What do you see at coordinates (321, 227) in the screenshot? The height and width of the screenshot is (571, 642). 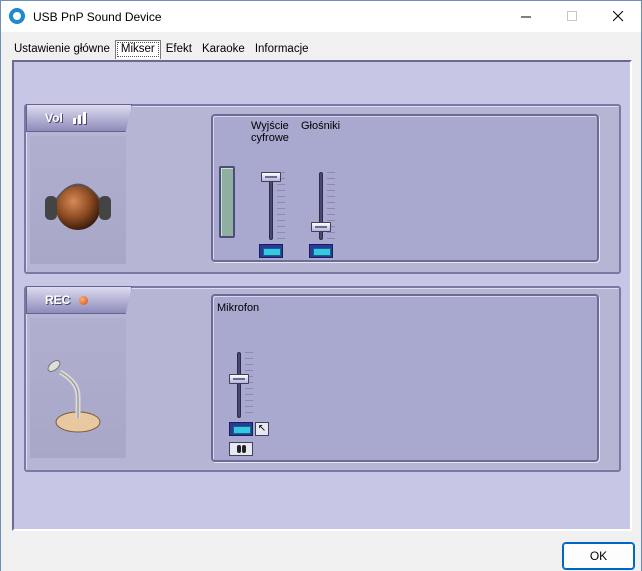 I see `speakers-slider-thumb` at bounding box center [321, 227].